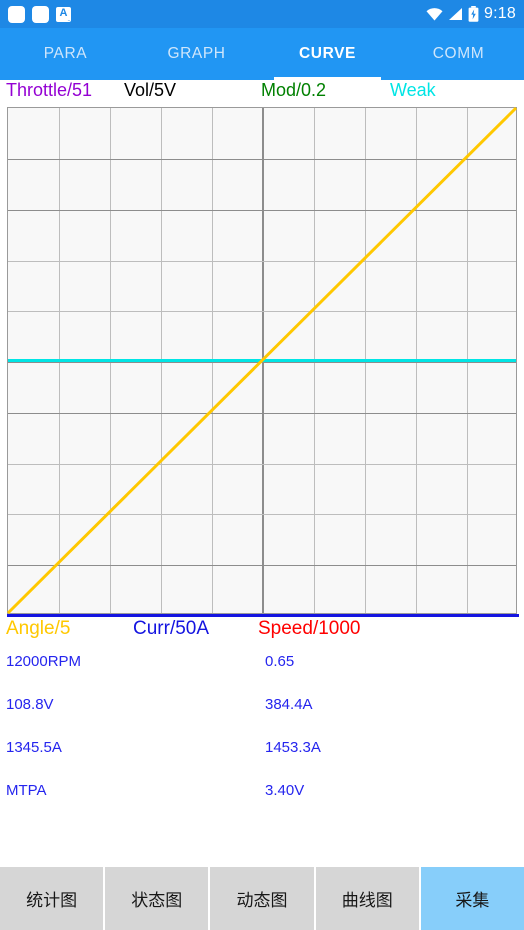 Image resolution: width=524 pixels, height=930 pixels. I want to click on legend-speed: Speed/1000, so click(309, 628).